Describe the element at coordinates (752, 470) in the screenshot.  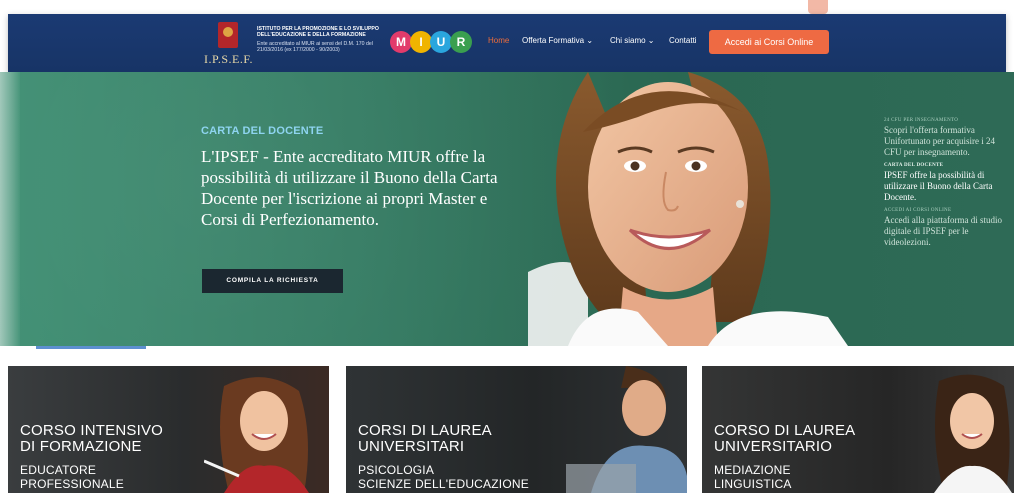
I see `card-subtitle-line1: MEDIAZIONE` at that location.